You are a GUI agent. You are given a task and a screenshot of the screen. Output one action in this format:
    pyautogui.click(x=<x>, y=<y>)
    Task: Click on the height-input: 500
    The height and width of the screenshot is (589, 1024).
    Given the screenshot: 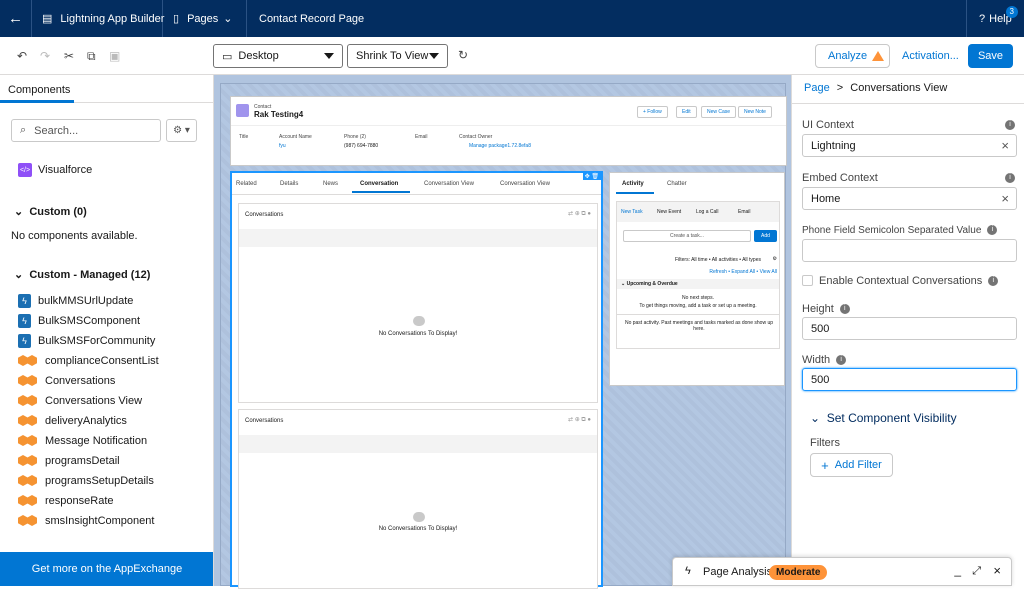 What is the action you would take?
    pyautogui.click(x=909, y=328)
    